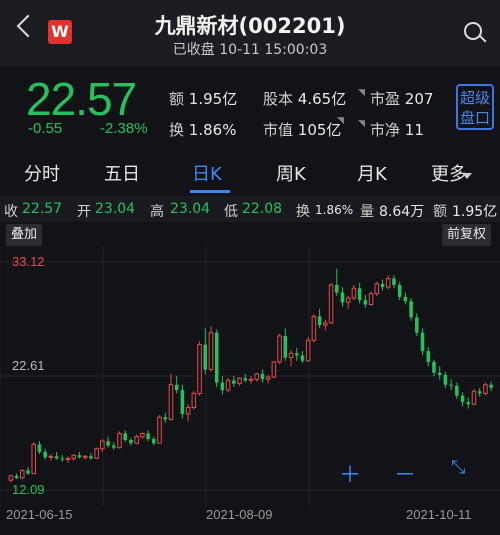  What do you see at coordinates (239, 514) in the screenshot?
I see `x-label-mid: 2021-08-09` at bounding box center [239, 514].